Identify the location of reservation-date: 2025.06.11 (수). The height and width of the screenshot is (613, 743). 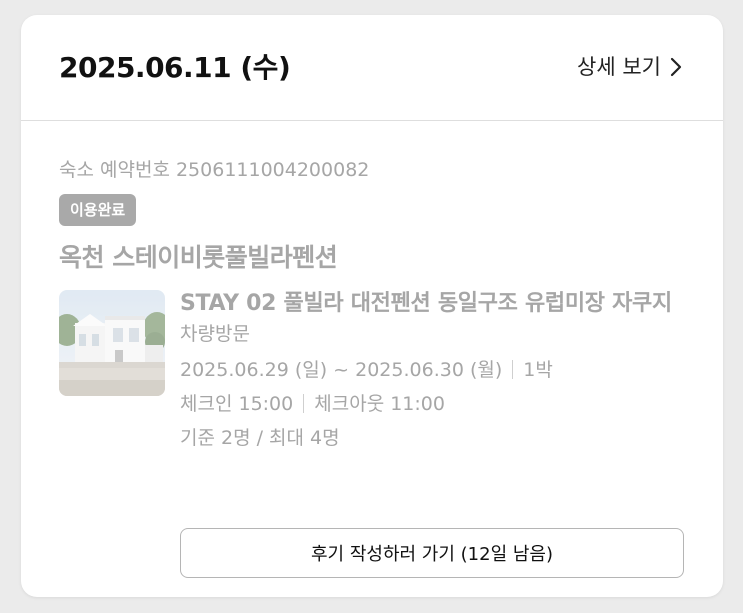
(175, 67).